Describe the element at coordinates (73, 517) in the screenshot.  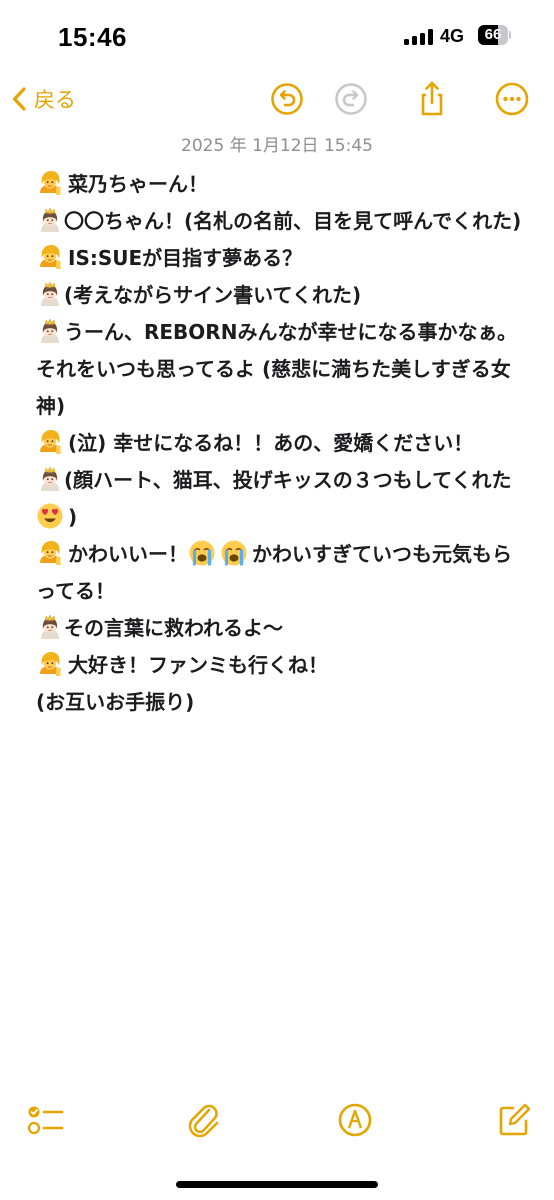
I see `note-line-text: )` at that location.